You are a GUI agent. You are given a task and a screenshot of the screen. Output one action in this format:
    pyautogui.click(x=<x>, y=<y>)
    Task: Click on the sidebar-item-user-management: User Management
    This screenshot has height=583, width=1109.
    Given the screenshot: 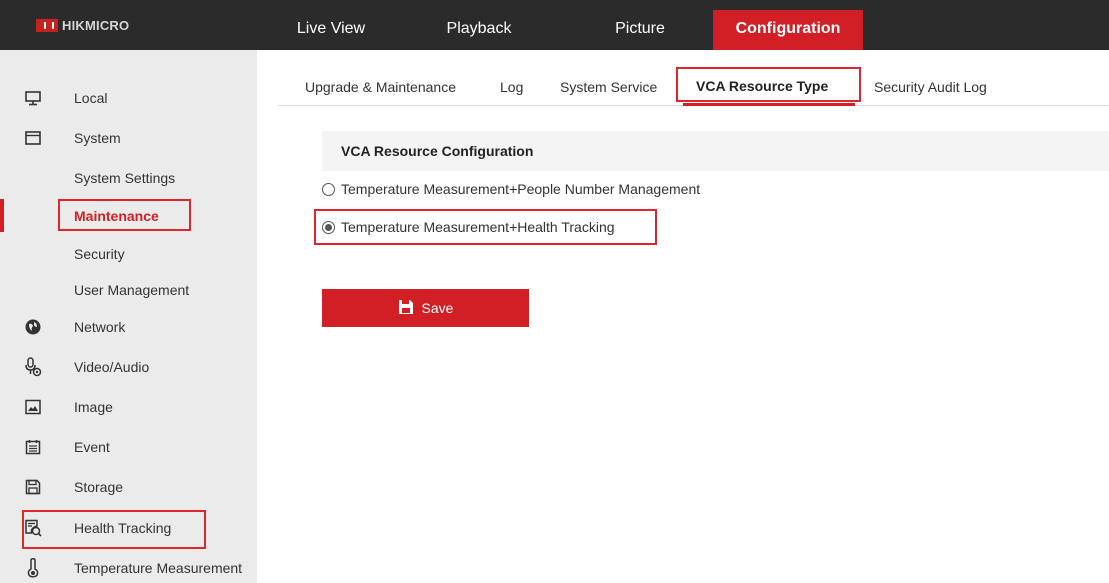 What is the action you would take?
    pyautogui.click(x=128, y=290)
    